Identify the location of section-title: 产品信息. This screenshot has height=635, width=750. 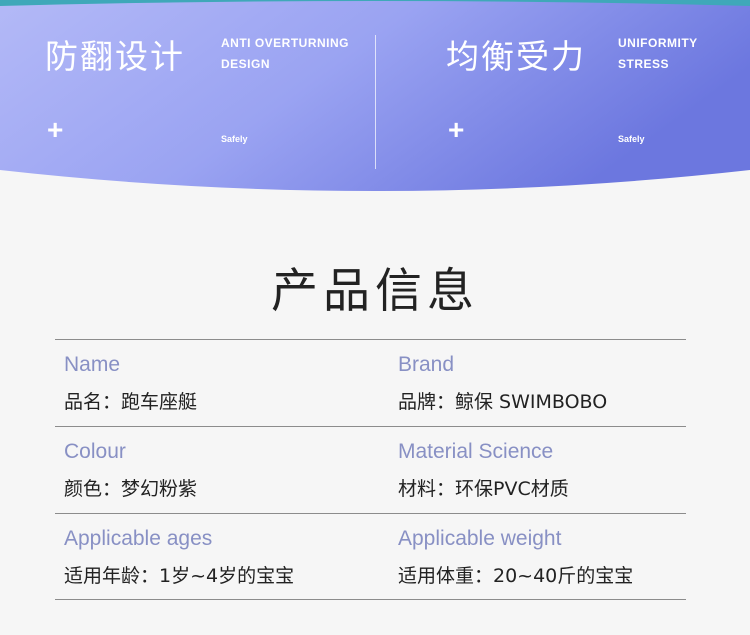
(375, 291).